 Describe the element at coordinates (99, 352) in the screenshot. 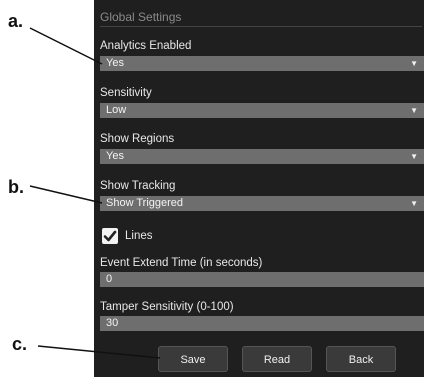

I see `callout-c-line` at that location.